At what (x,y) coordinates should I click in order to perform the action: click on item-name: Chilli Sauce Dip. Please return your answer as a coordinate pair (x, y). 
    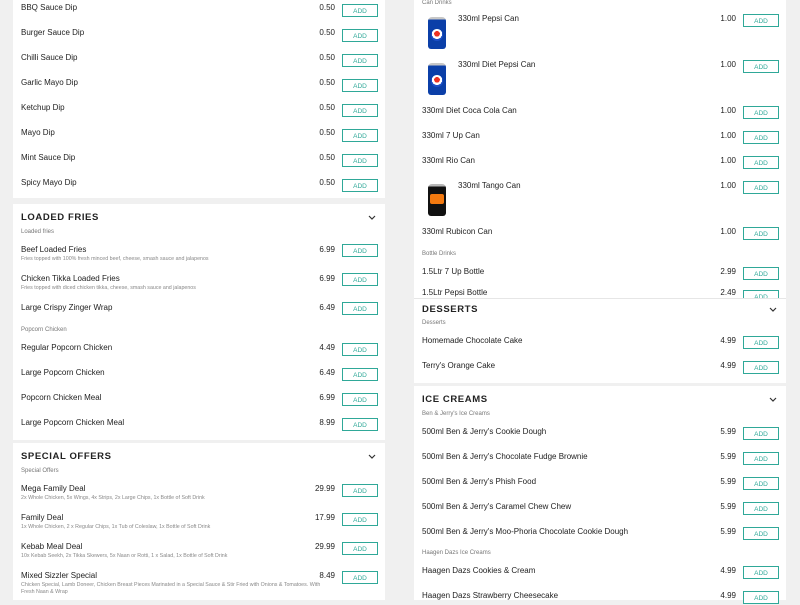
    Looking at the image, I should click on (49, 57).